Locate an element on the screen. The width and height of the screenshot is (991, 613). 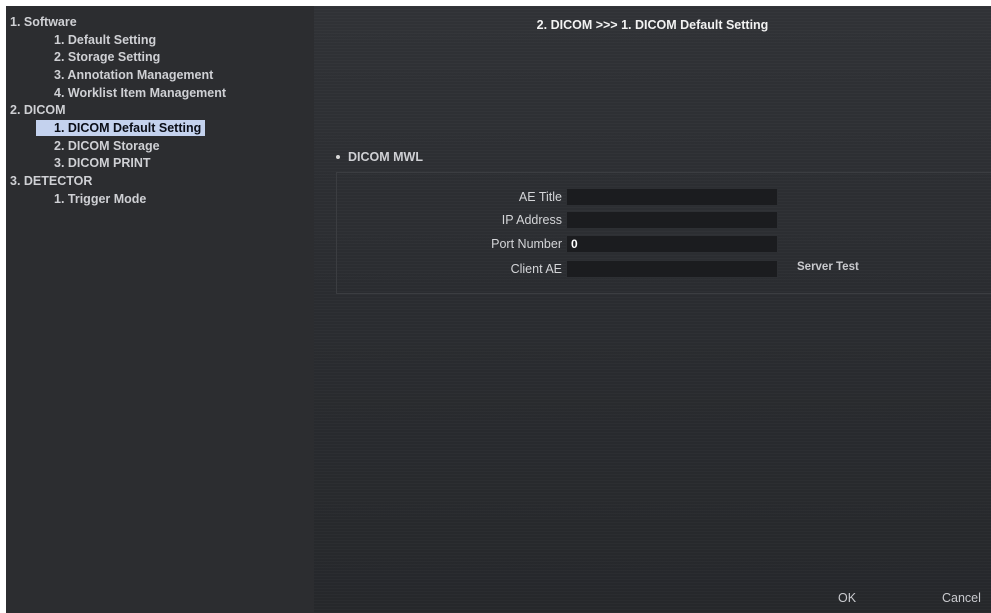
tree-item-software: 1. Software is located at coordinates (43, 22).